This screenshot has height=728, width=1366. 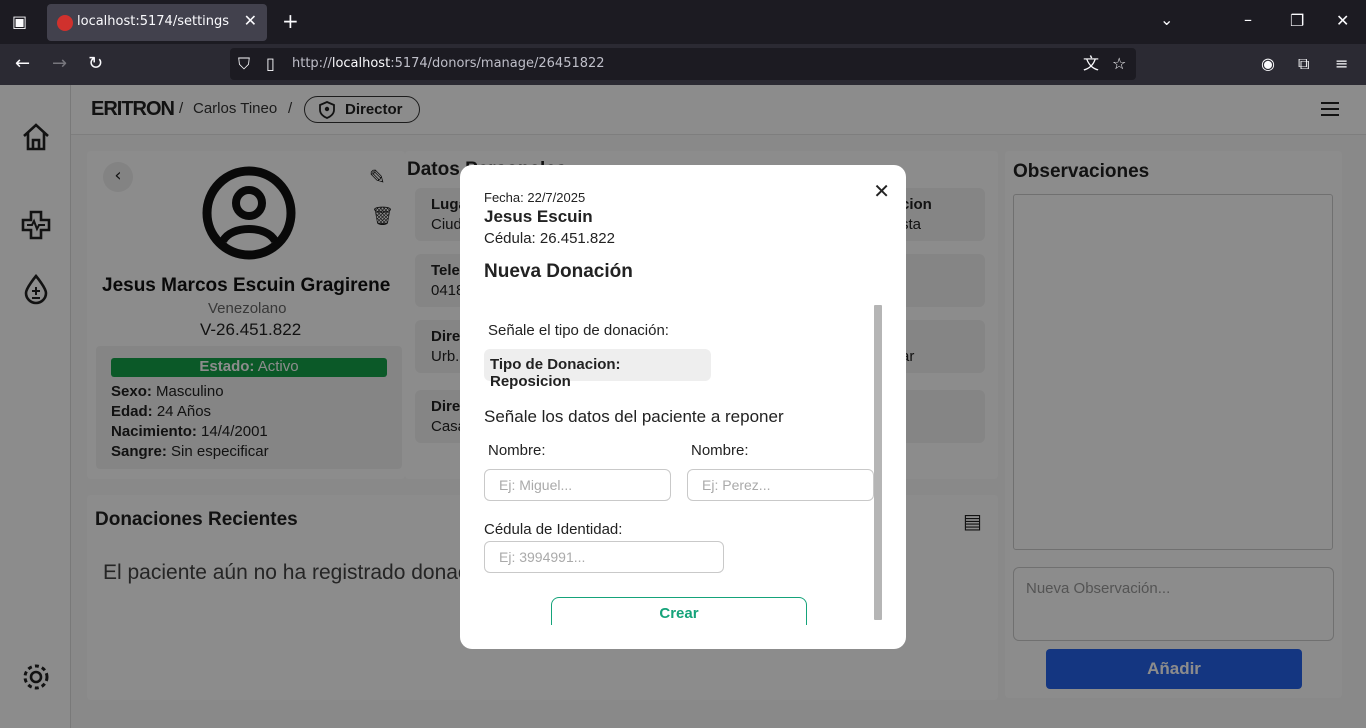 What do you see at coordinates (683, 22) in the screenshot?
I see `browser-tabbar: ▣ localhost:5174/settings ✕ + ⌄ – ❐ ✕` at bounding box center [683, 22].